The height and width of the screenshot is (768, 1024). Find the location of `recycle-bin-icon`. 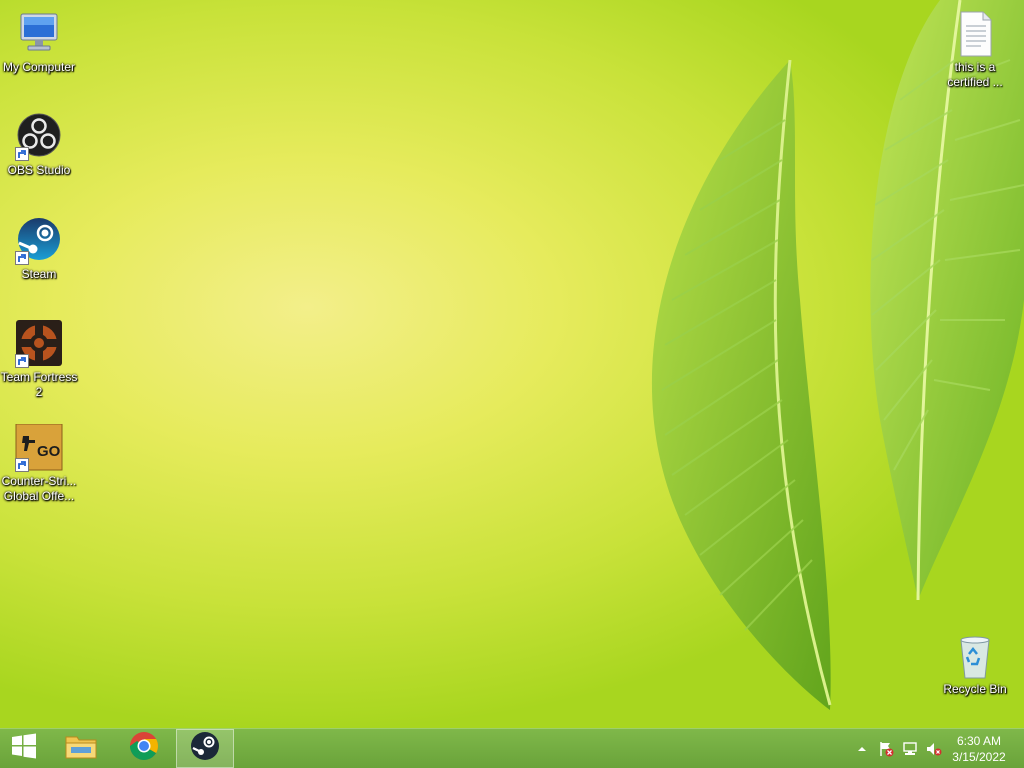

recycle-bin-icon is located at coordinates (975, 656).